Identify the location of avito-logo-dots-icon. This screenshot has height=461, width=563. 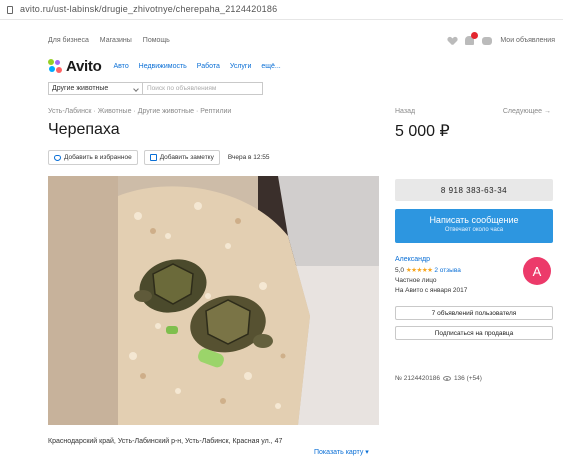
(55, 66).